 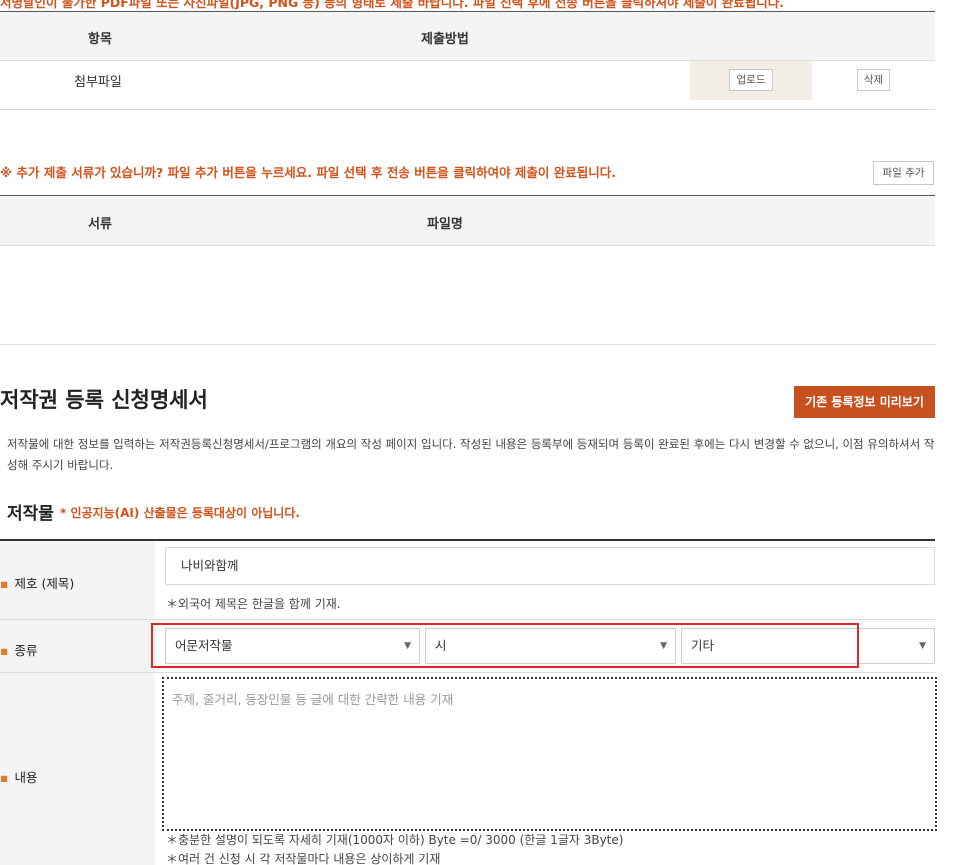 I want to click on title-hint: ＊외국어 제목은 한글을 함께 기재., so click(x=253, y=604).